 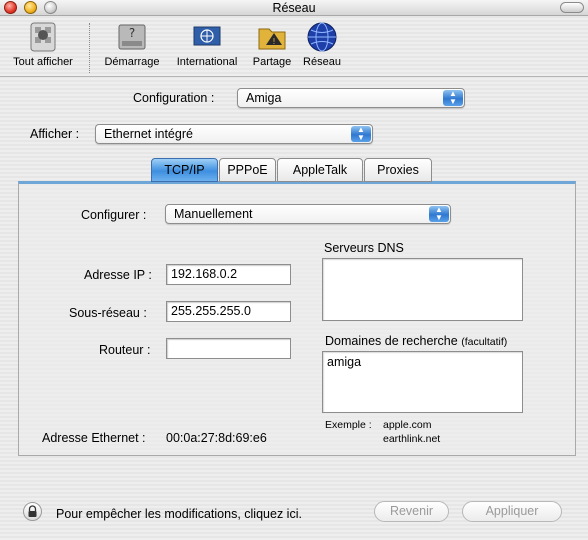 I want to click on network-globe-icon, so click(x=322, y=37).